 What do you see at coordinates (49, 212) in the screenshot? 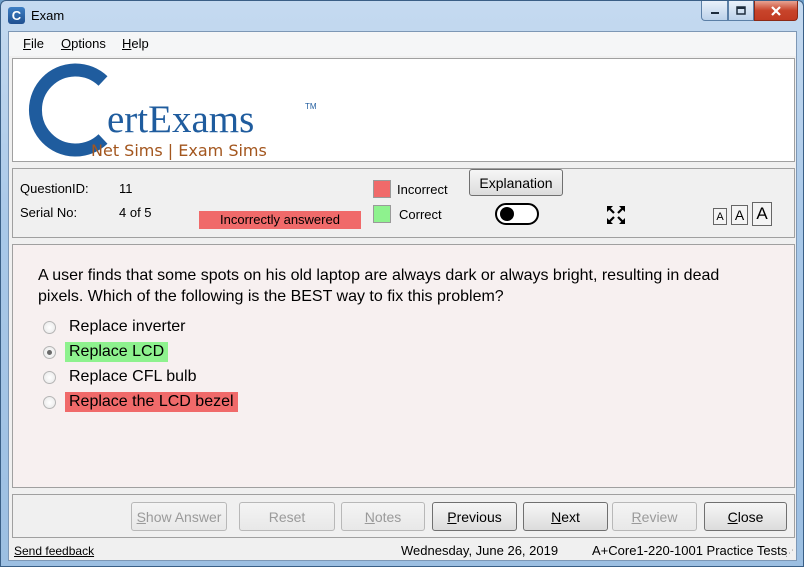
I see `serial-label: Serial No:` at bounding box center [49, 212].